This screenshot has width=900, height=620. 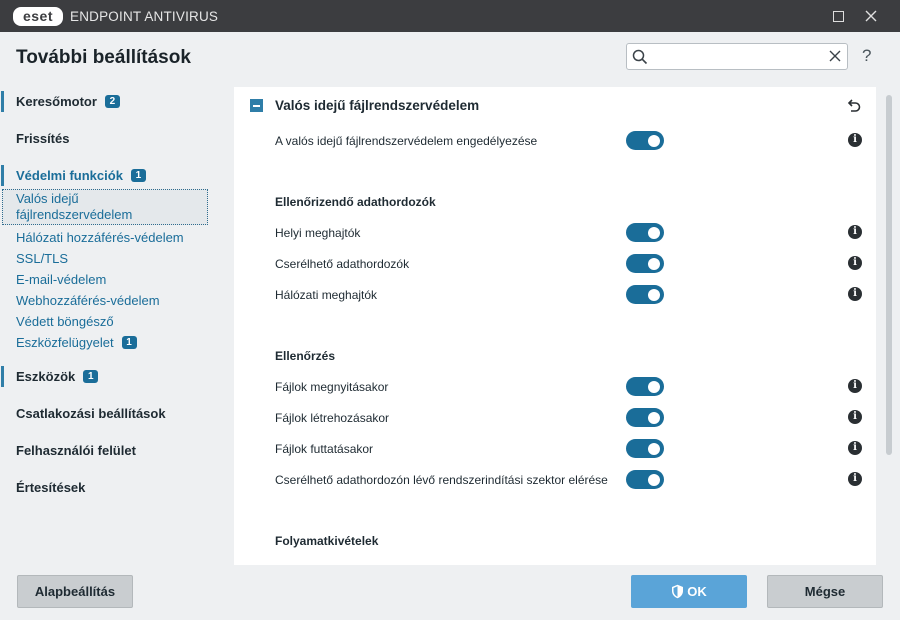 What do you see at coordinates (100, 237) in the screenshot?
I see `sidebar-item-label: Hálózati hozzáférés-védelem` at bounding box center [100, 237].